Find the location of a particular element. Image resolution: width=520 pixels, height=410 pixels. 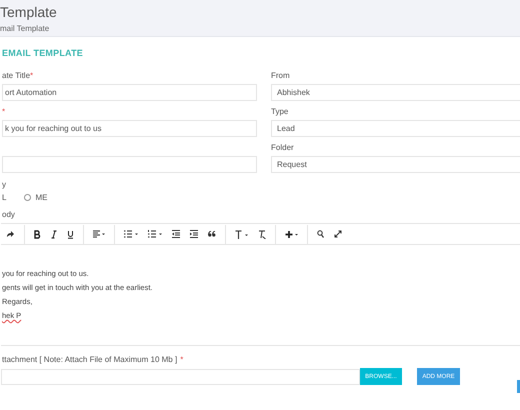

field-label: ttachment [ Note: Attach File of Maximum 10 Mb ] is located at coordinates (90, 360).